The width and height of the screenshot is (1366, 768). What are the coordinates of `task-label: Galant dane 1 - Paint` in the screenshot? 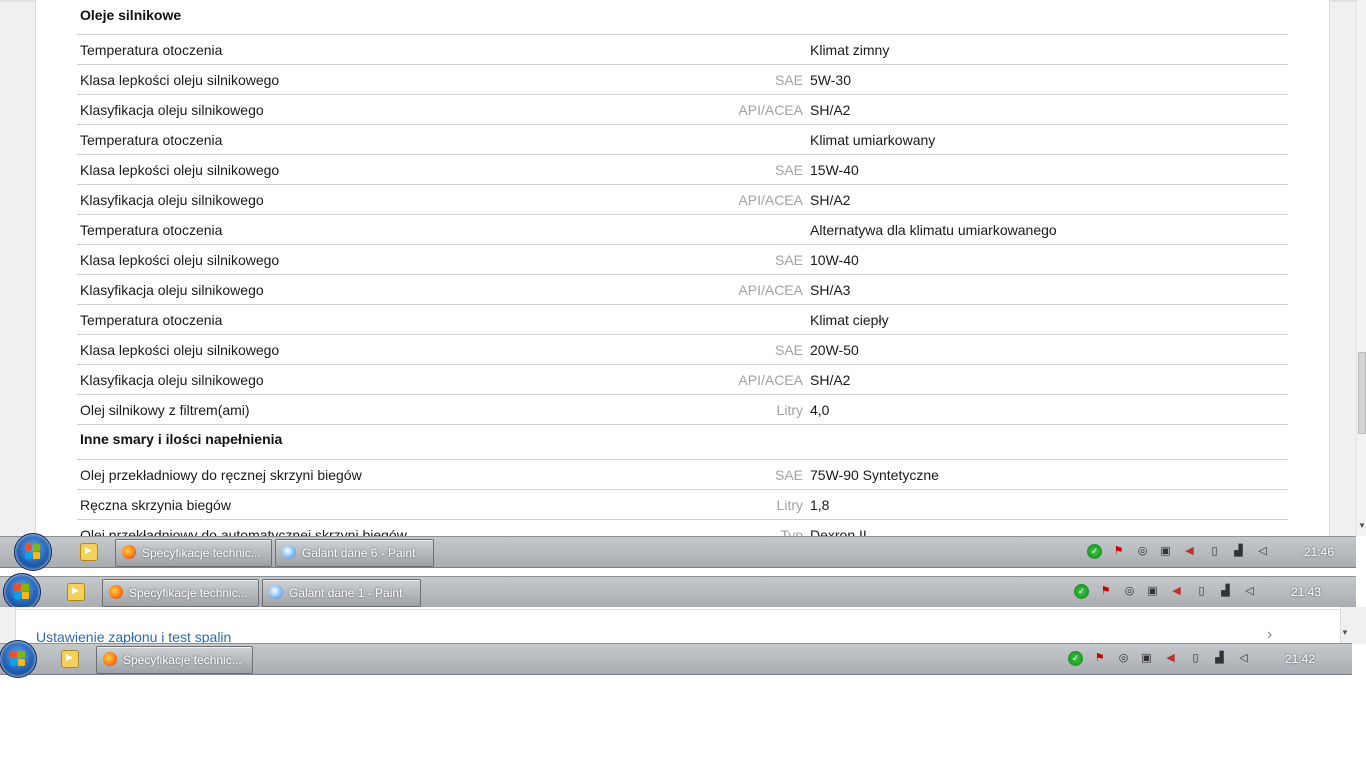 It's located at (346, 593).